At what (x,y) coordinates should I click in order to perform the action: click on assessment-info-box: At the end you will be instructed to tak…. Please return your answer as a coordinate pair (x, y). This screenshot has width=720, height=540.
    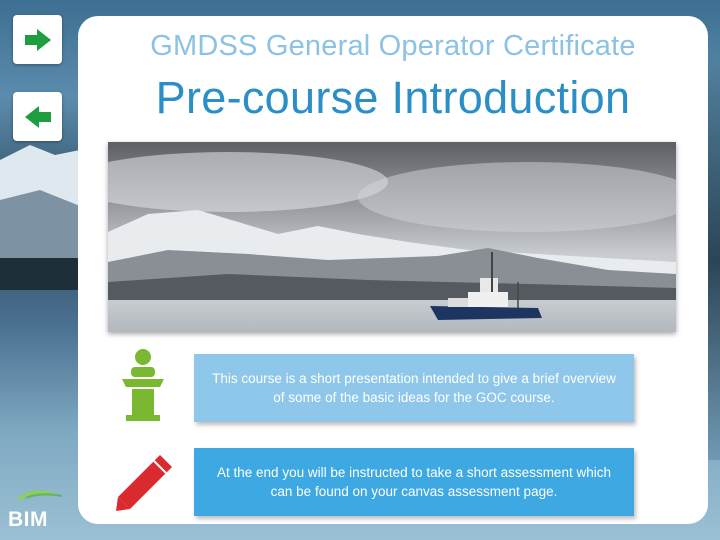
    Looking at the image, I should click on (414, 482).